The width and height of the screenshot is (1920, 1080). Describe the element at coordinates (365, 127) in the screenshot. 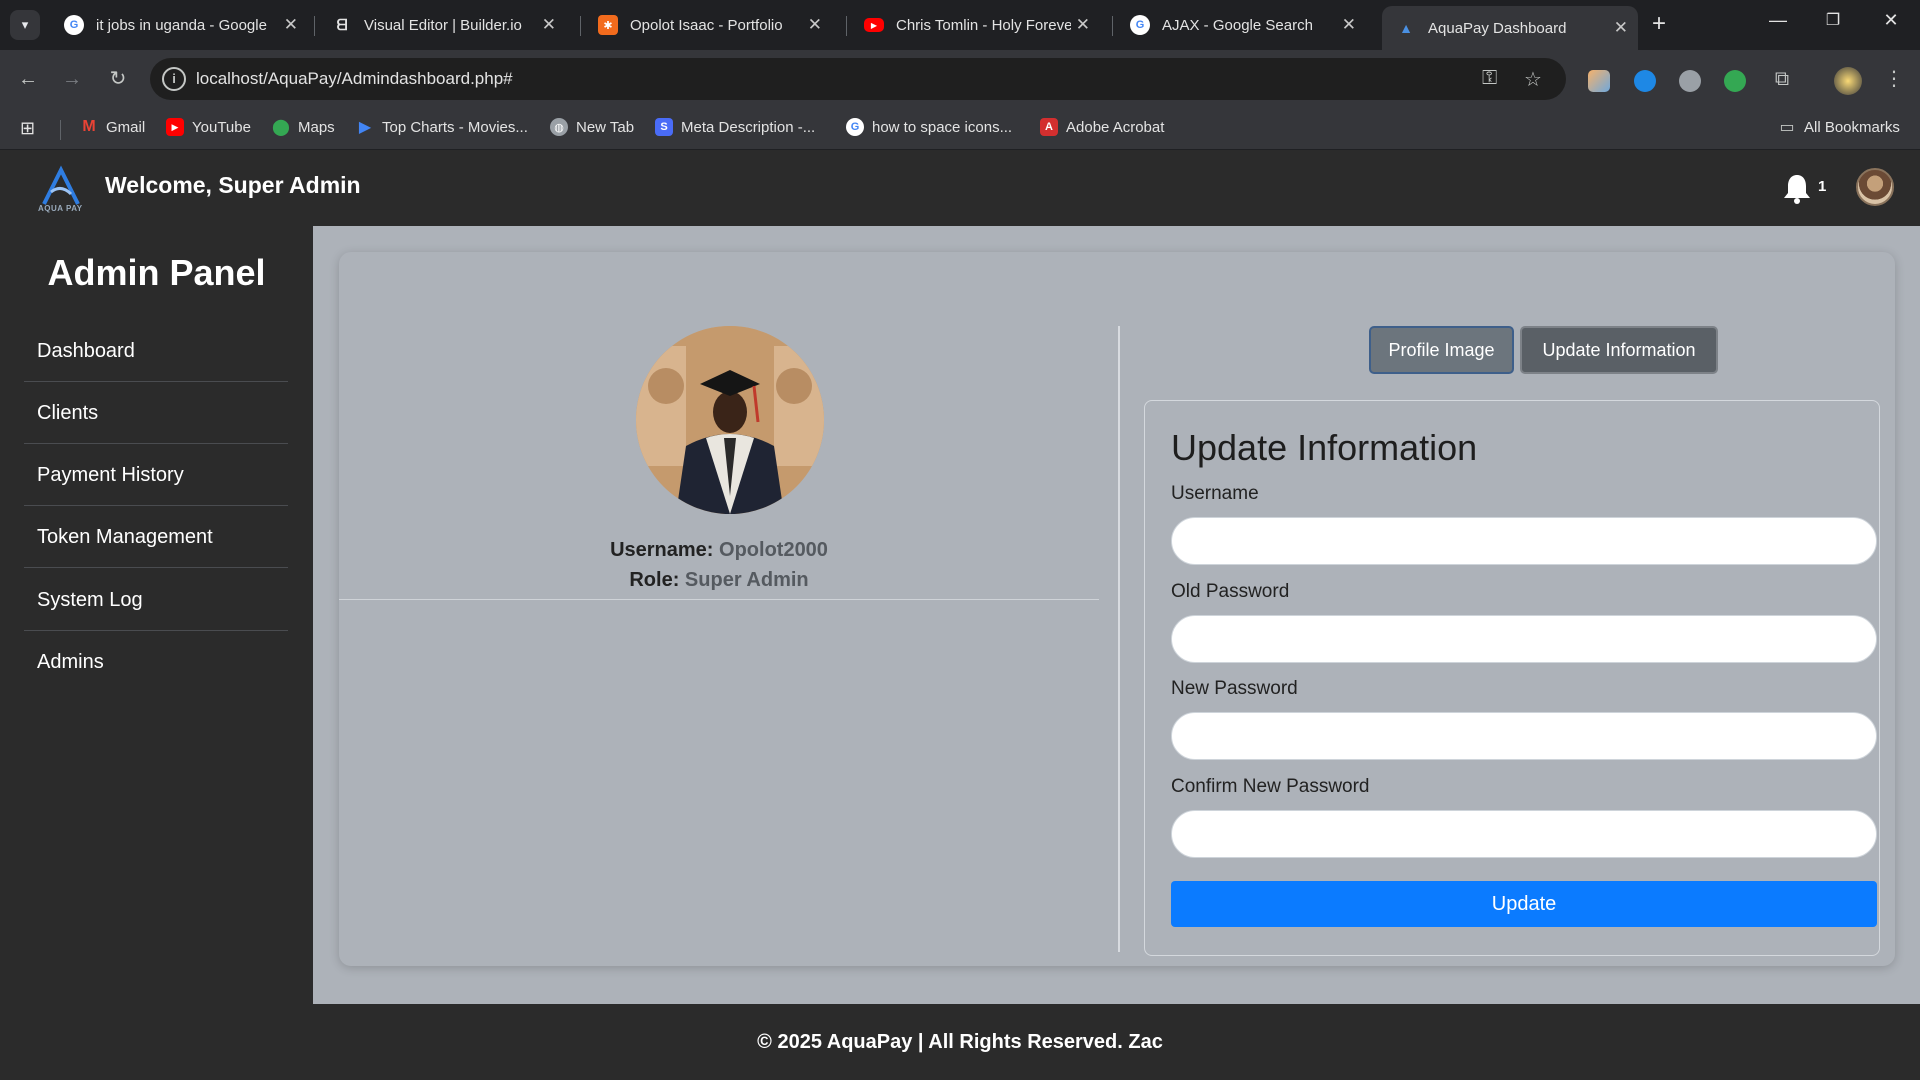

I see `play-store-icon: ▶` at that location.